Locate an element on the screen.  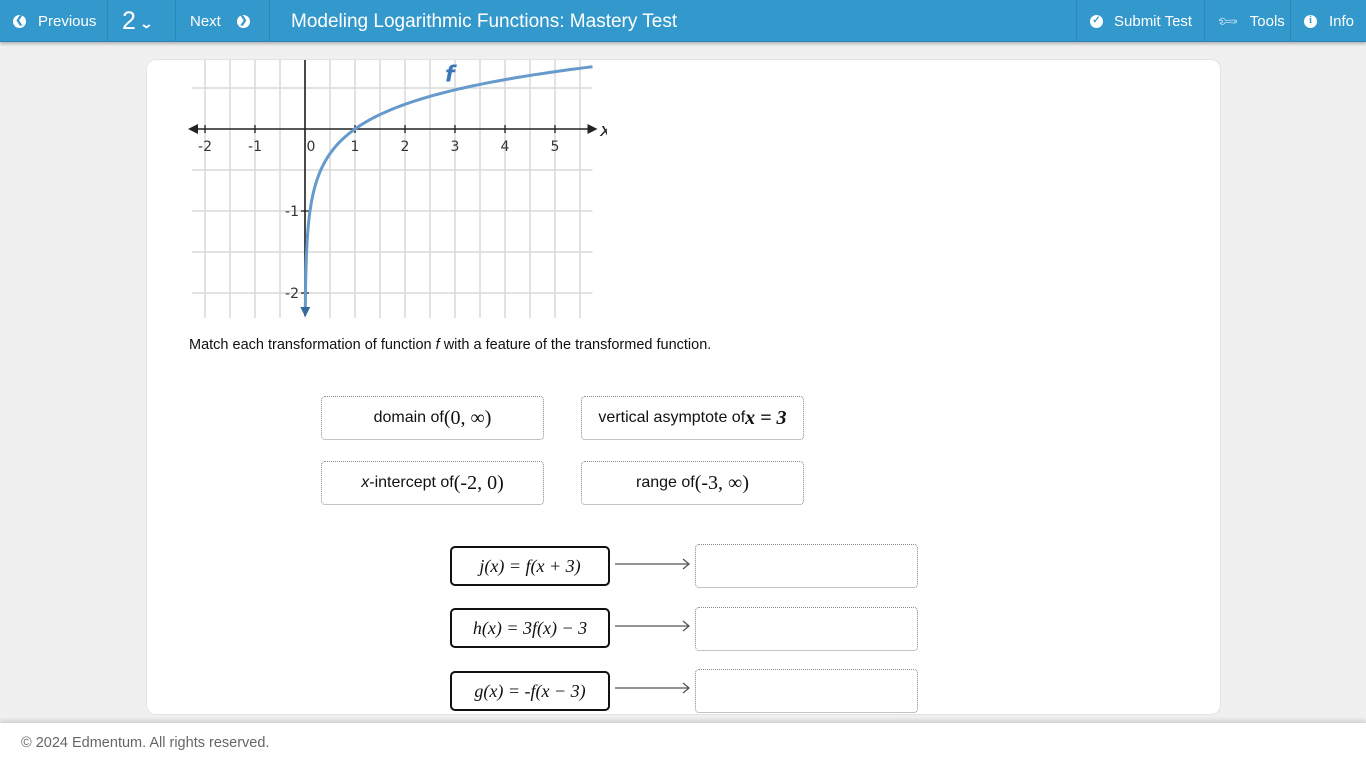
x-tick-label: 4 is located at coordinates (505, 147).